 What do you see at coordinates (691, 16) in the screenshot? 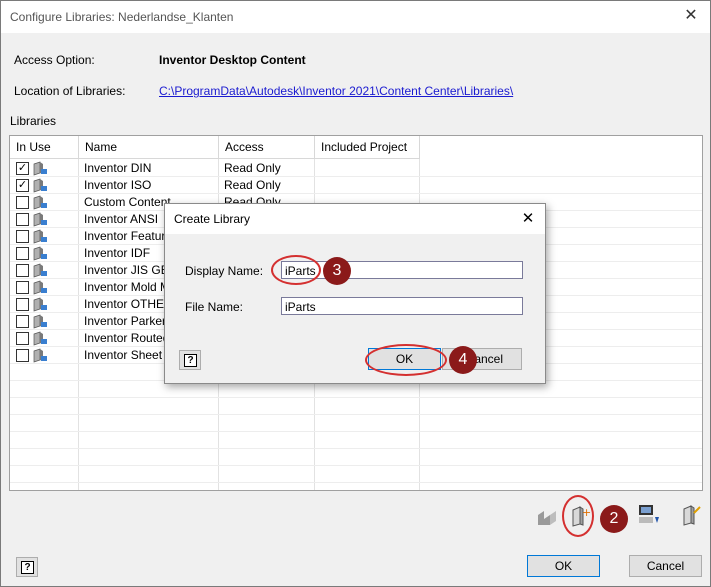
I see `close-icon: ✕` at bounding box center [691, 16].